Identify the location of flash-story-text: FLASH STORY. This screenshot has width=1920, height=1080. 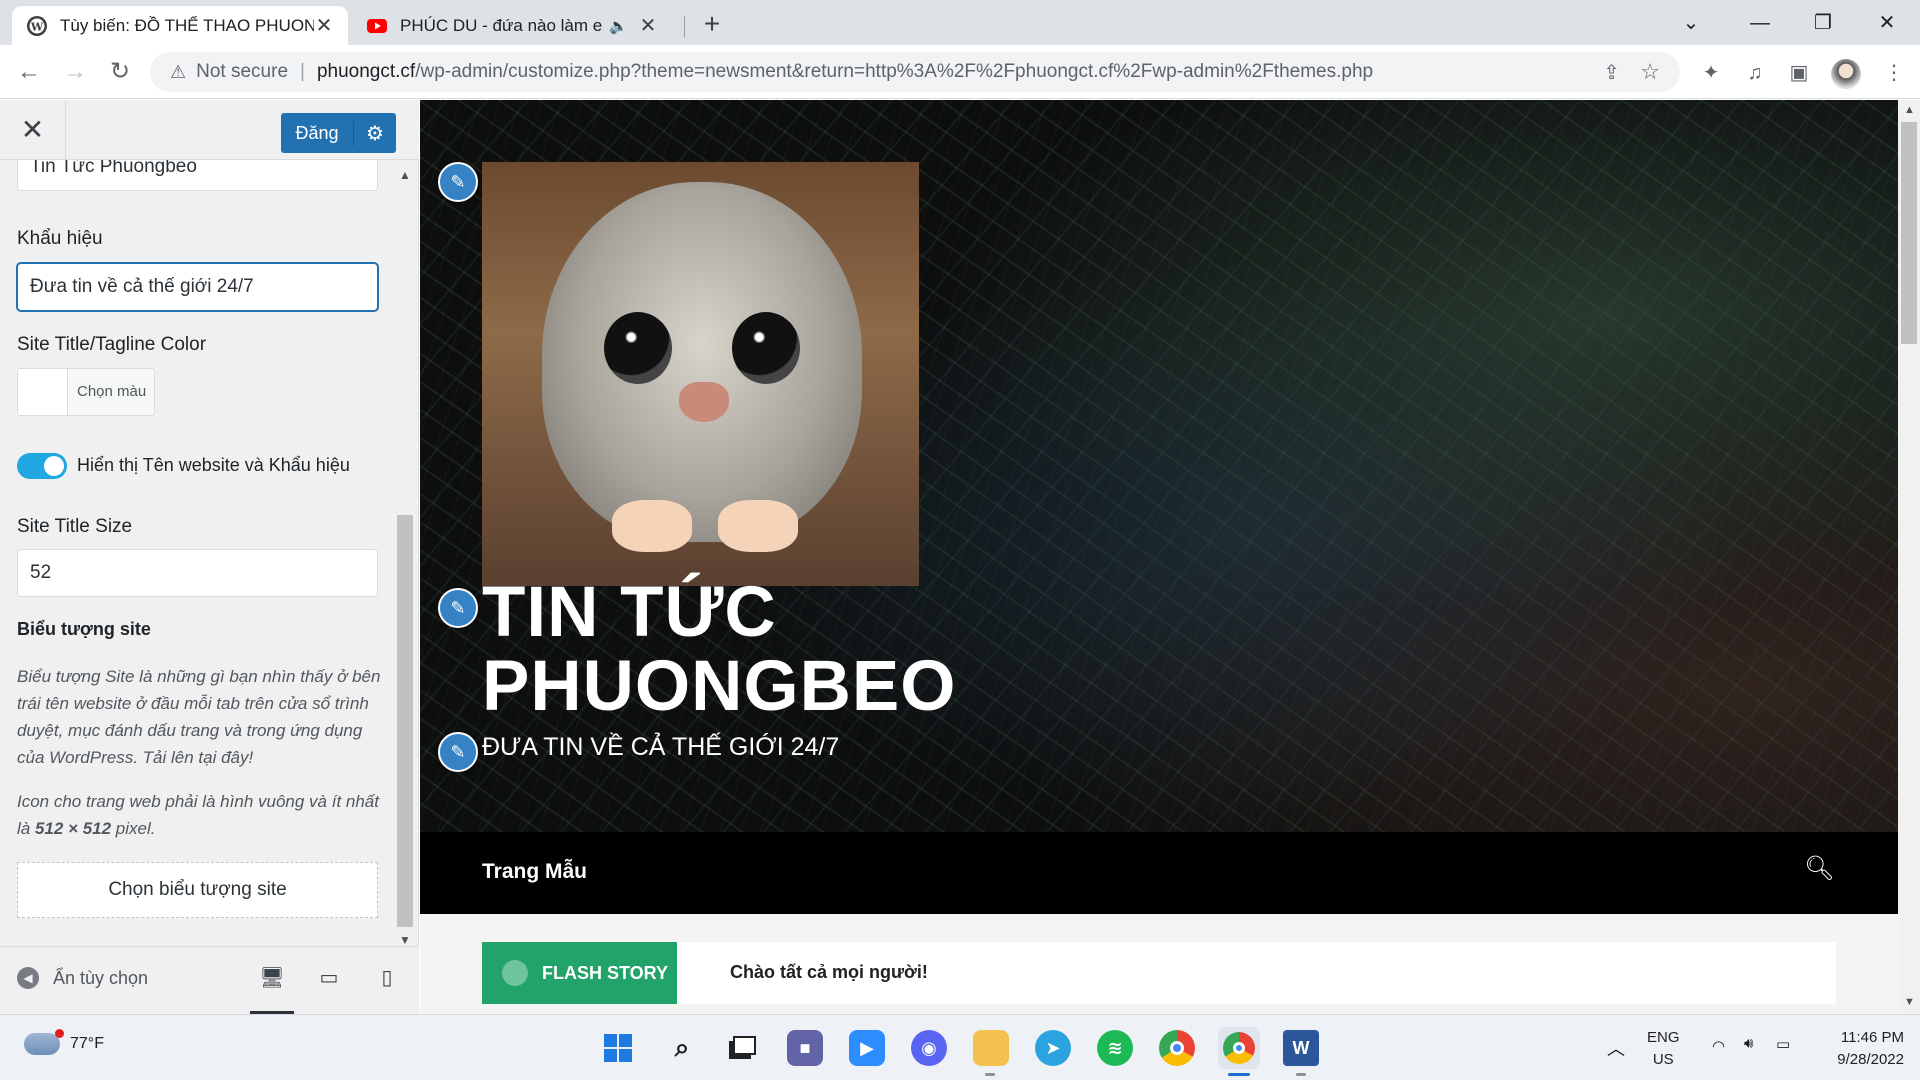
(605, 972).